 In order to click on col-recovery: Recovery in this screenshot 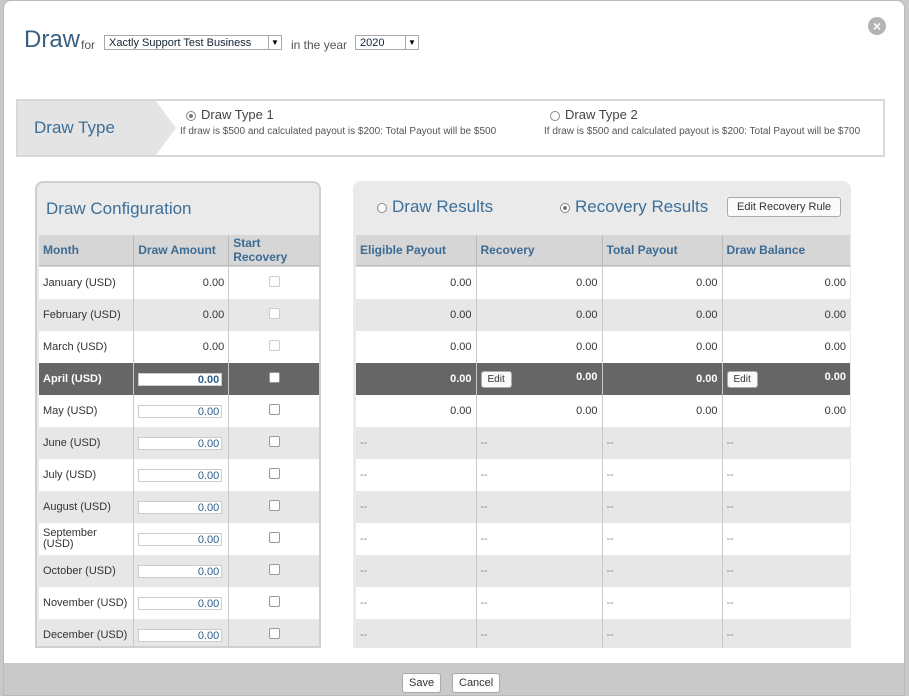, I will do `click(539, 250)`.